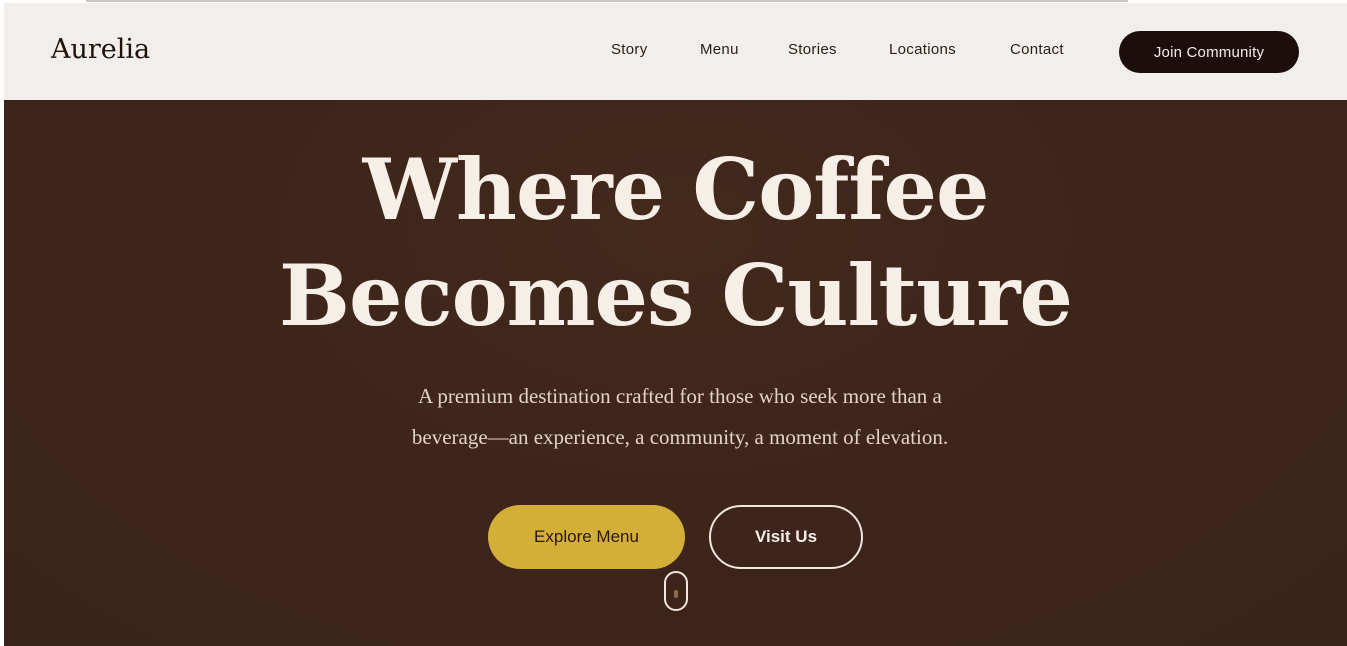  What do you see at coordinates (100, 49) in the screenshot?
I see `brand-logo: Aurelia` at bounding box center [100, 49].